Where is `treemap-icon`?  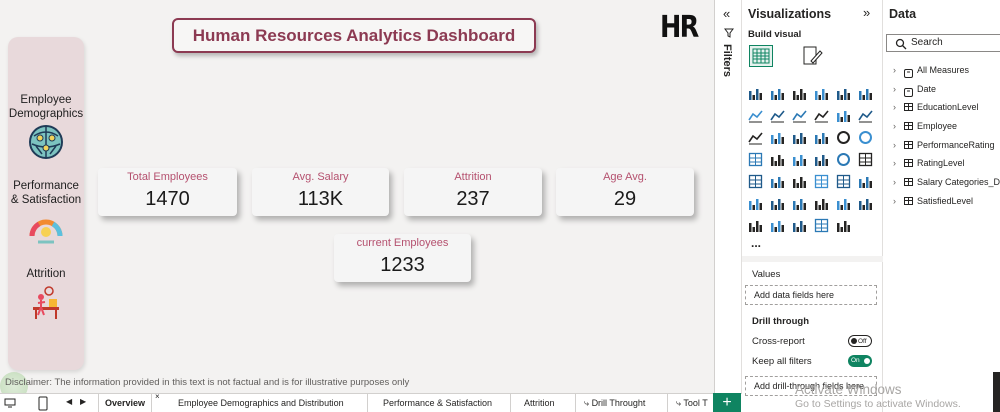
treemap-icon is located at coordinates (755, 159).